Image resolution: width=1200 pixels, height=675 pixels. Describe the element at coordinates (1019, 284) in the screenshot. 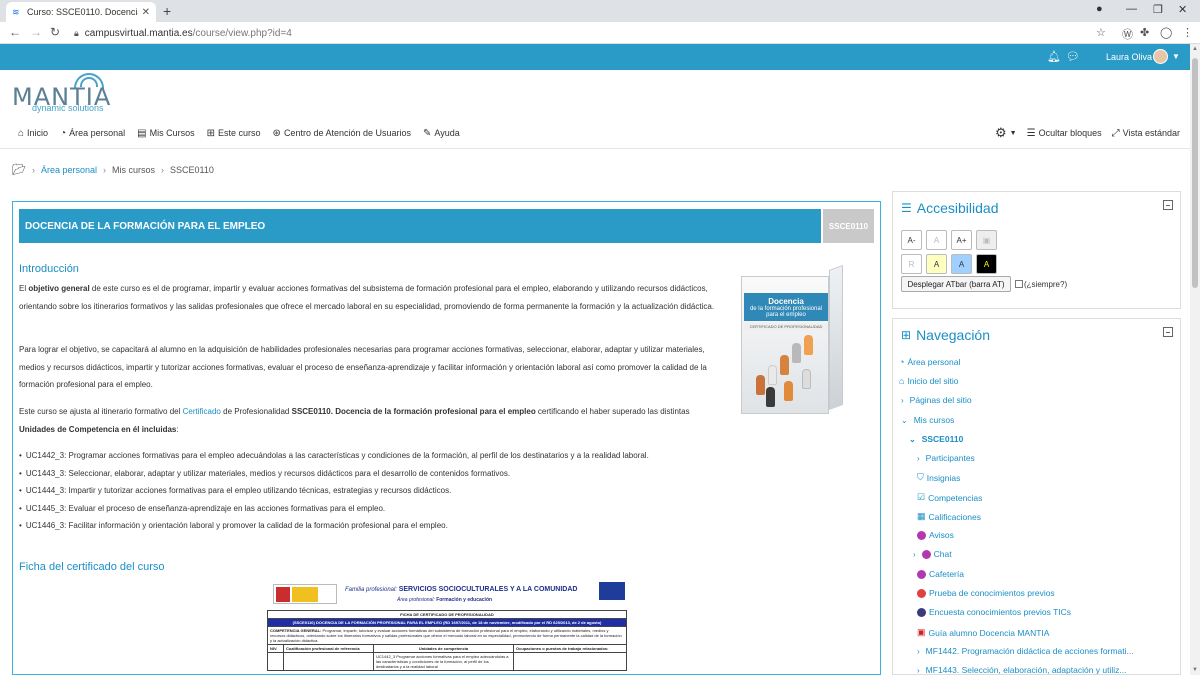

I see `siempre-checkbox` at that location.